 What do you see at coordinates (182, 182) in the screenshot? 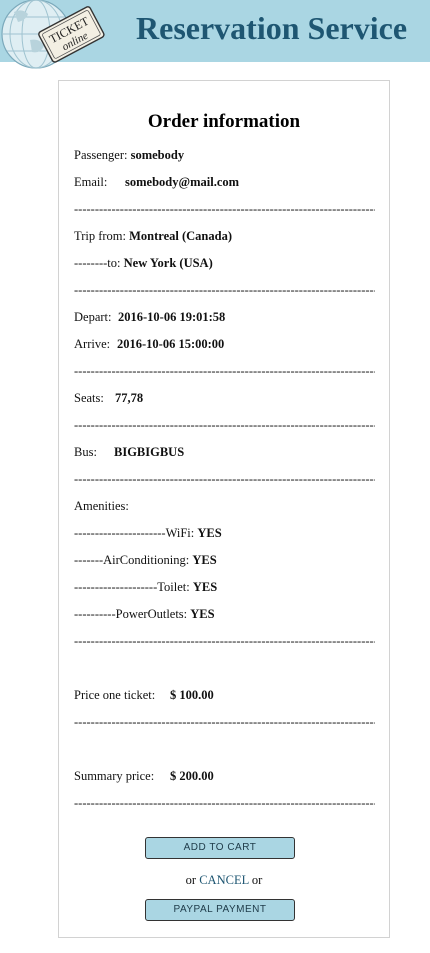
I see `email-value: somebody@mail.com` at bounding box center [182, 182].